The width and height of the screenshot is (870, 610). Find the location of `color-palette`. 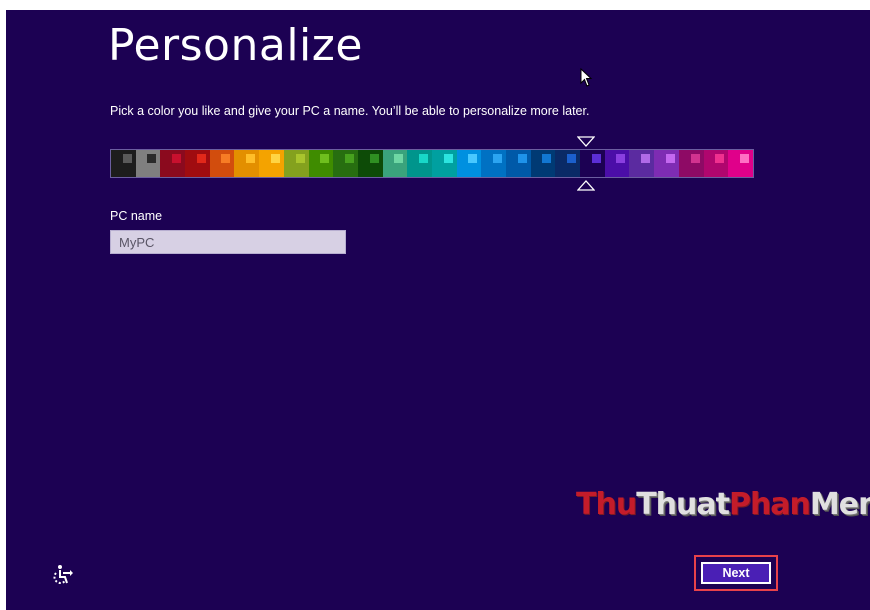

color-palette is located at coordinates (432, 163).